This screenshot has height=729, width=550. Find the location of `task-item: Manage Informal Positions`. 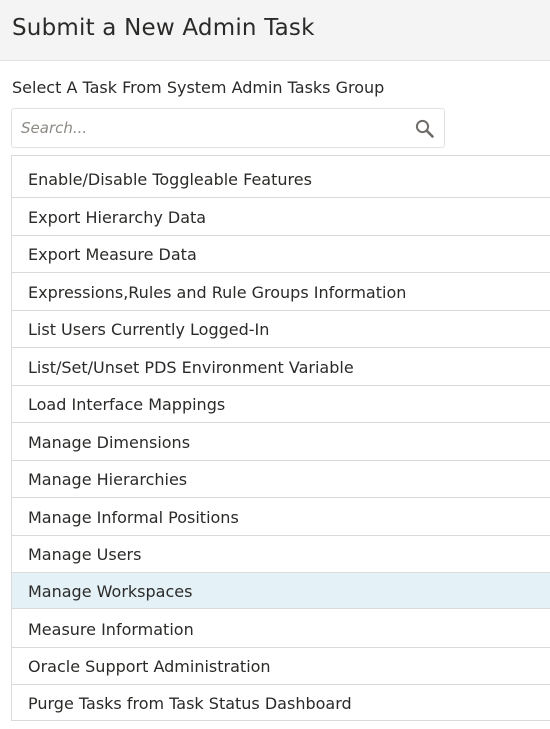

task-item: Manage Informal Positions is located at coordinates (281, 517).